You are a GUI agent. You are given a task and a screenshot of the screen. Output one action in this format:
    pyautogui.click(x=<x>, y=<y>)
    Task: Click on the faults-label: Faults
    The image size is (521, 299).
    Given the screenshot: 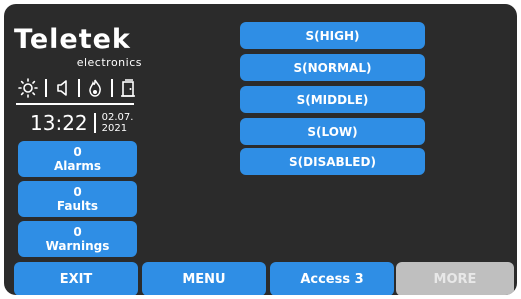 What is the action you would take?
    pyautogui.click(x=77, y=206)
    